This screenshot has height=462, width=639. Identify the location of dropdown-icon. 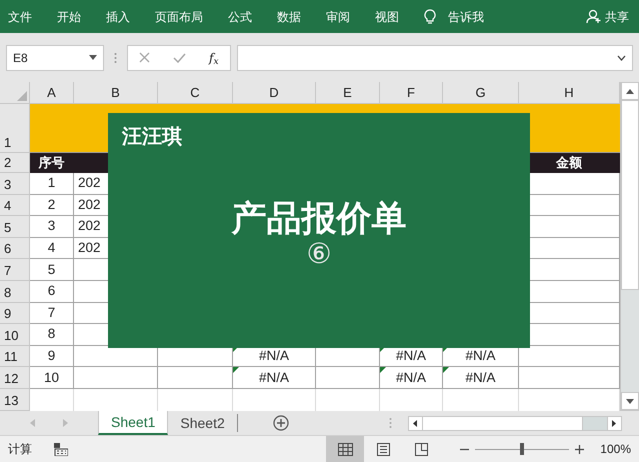
(93, 57).